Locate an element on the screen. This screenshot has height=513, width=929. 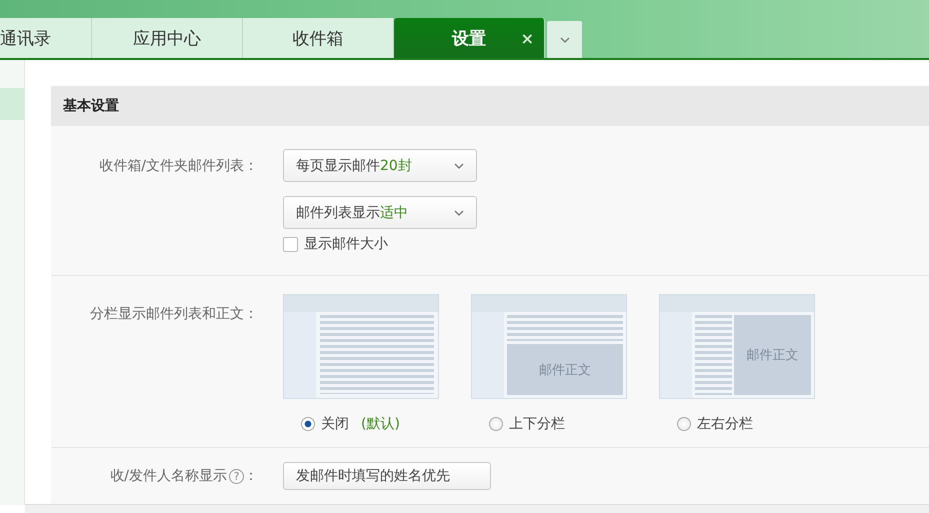
close-icon: × is located at coordinates (527, 38).